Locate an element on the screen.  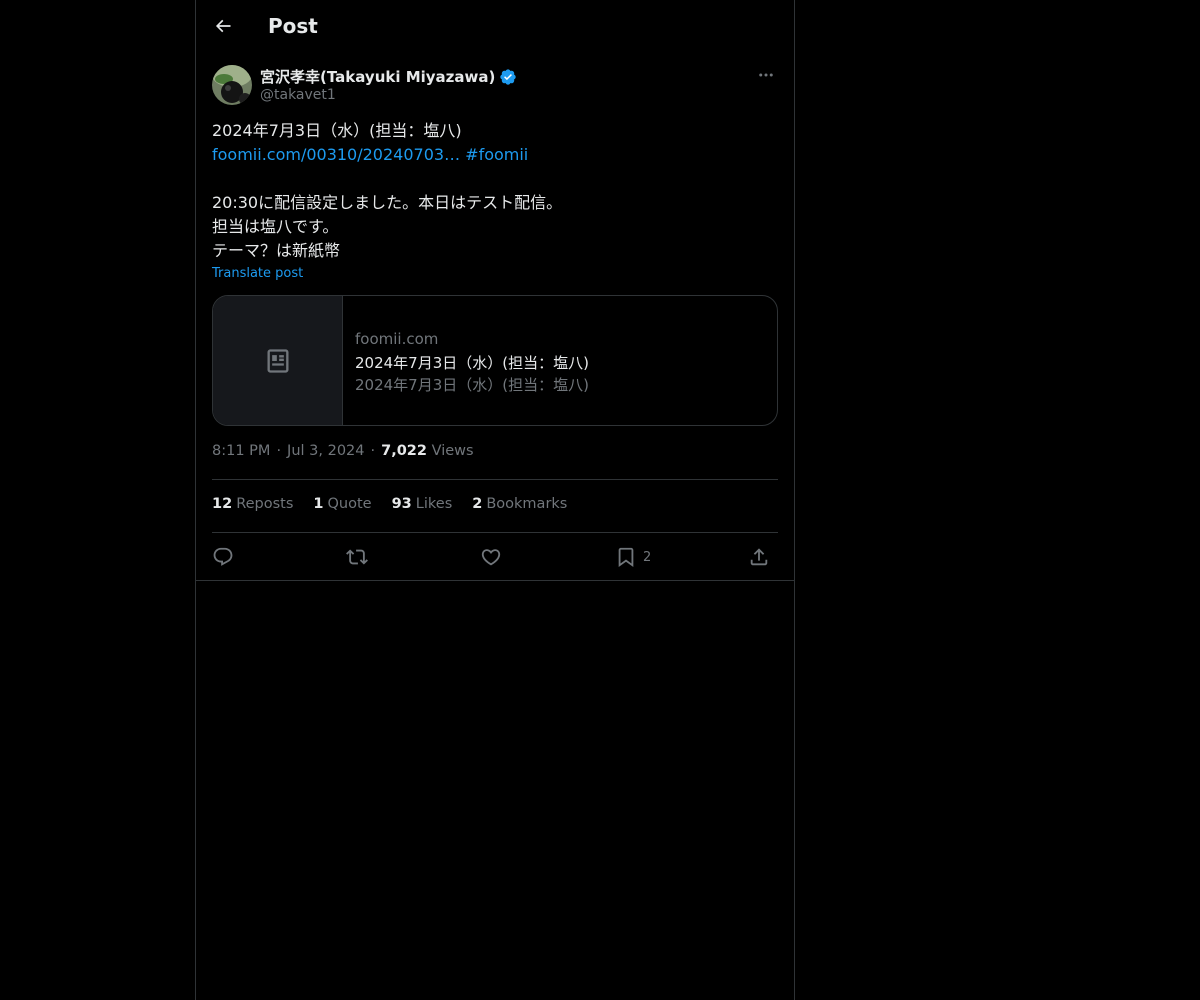
stat-label: Likes is located at coordinates (434, 504).